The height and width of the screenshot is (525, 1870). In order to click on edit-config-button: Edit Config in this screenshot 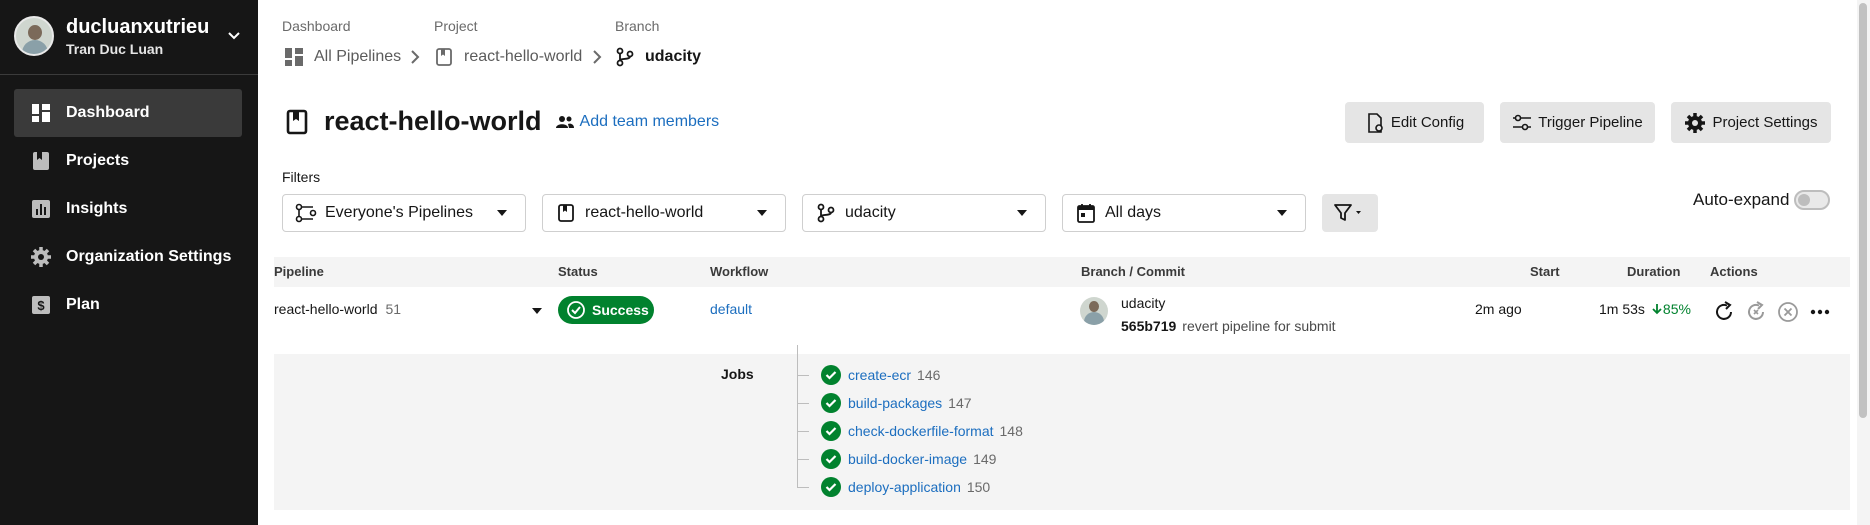, I will do `click(1414, 122)`.